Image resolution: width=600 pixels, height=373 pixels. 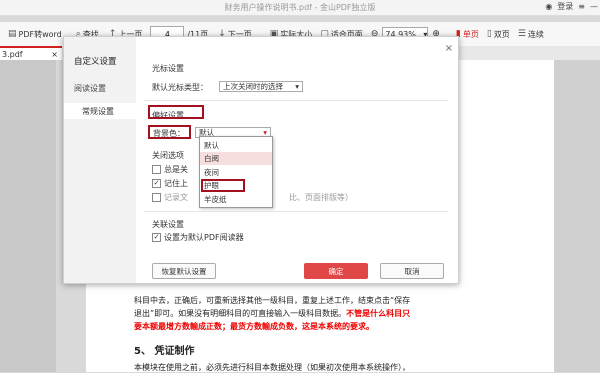 I want to click on minimize-icon: —, so click(x=594, y=6).